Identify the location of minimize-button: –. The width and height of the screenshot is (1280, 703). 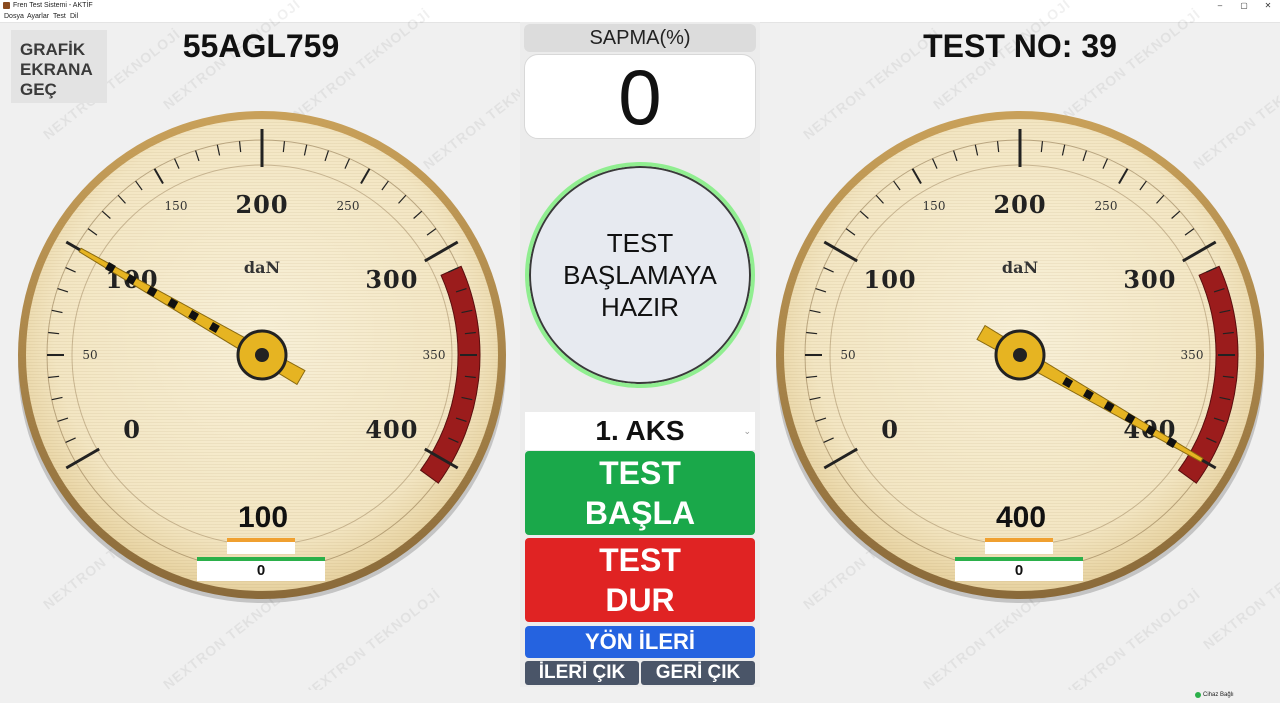
(1220, 5).